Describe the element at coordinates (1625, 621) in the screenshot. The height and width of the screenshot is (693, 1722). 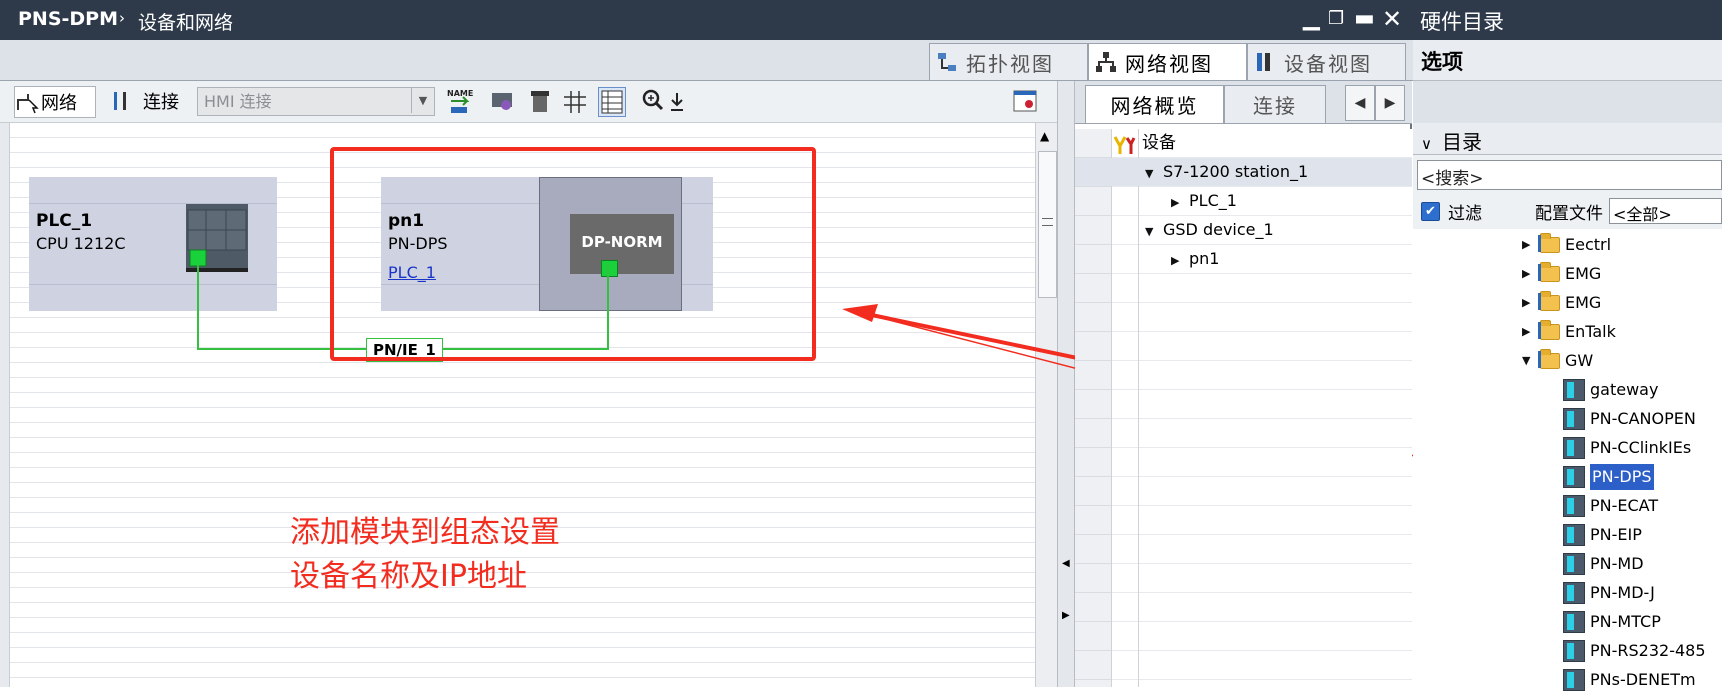
I see `catalog-item-label: PN-MTCP` at that location.